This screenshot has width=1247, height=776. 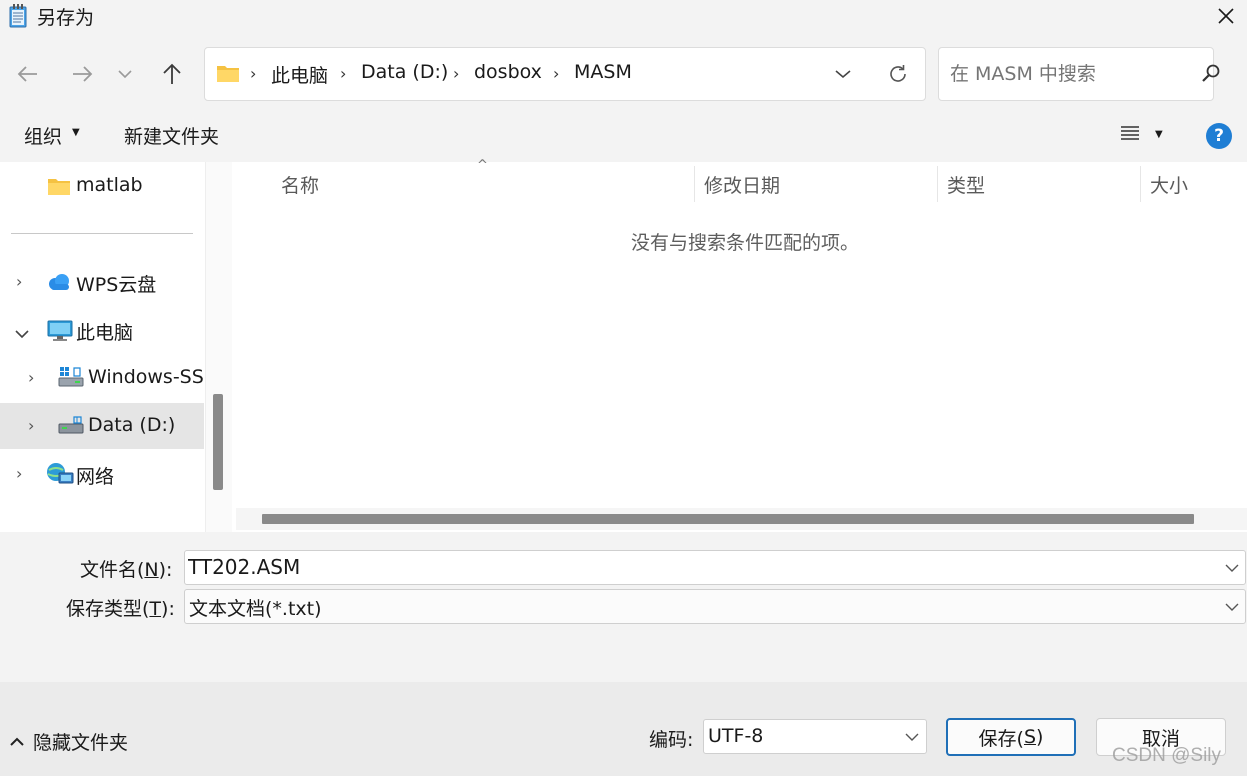 What do you see at coordinates (966, 184) in the screenshot?
I see `column-header-type: 类型` at bounding box center [966, 184].